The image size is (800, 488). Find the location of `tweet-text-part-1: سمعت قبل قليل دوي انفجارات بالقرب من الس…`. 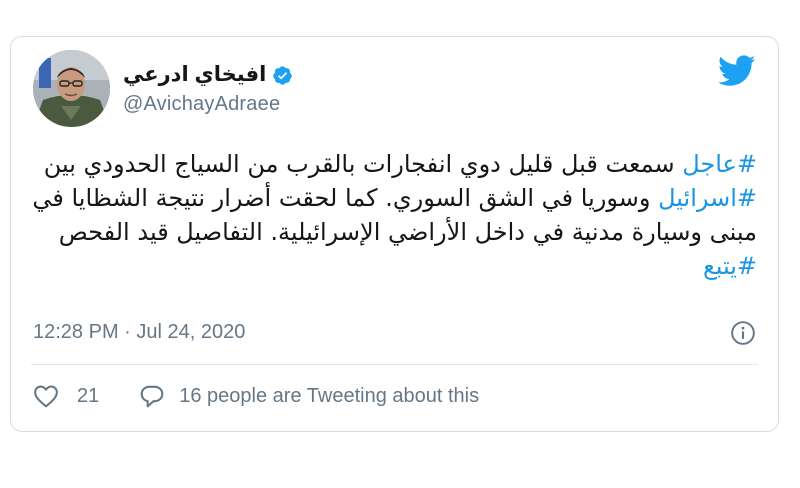

tweet-text-part-1: سمعت قبل قليل دوي انفجارات بالقرب من الس… is located at coordinates (363, 164).